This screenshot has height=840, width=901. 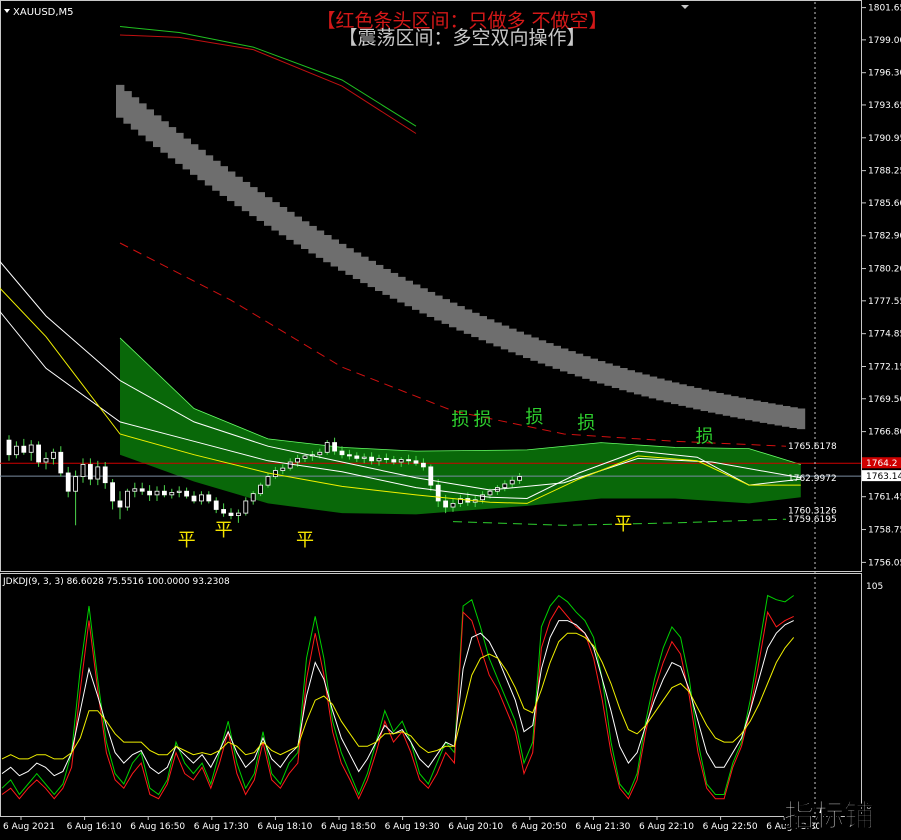 I want to click on bid-price-text: 1763.14, so click(x=883, y=477).